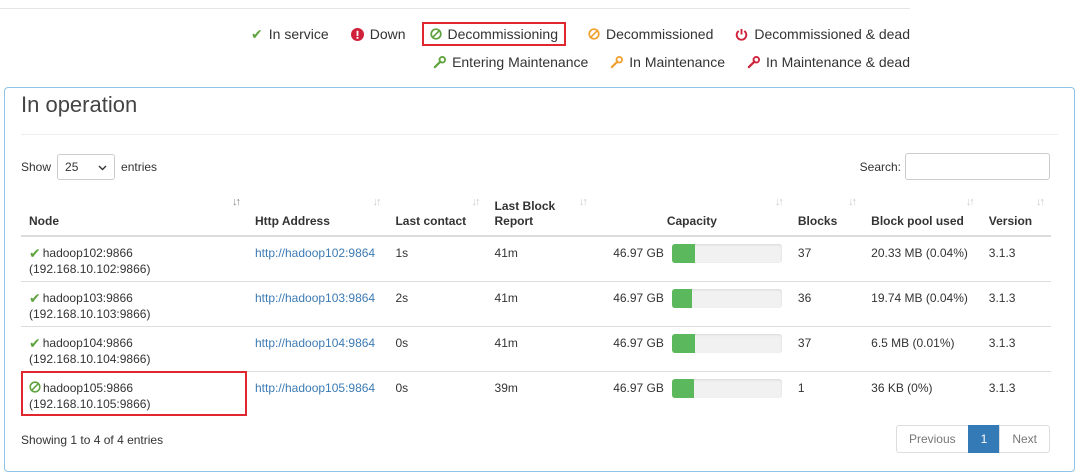  What do you see at coordinates (402, 253) in the screenshot?
I see `last-contact-cell: 1s` at bounding box center [402, 253].